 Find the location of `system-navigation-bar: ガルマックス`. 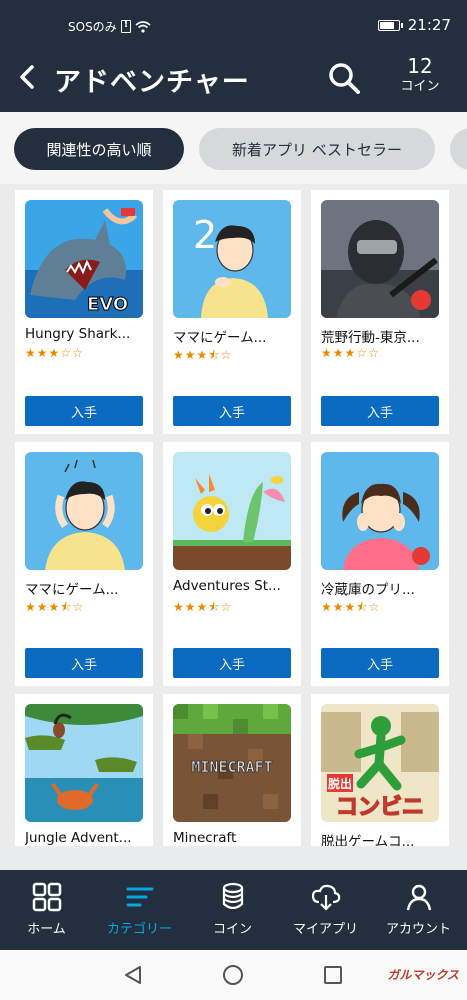

system-navigation-bar: ガルマックス is located at coordinates (233, 975).